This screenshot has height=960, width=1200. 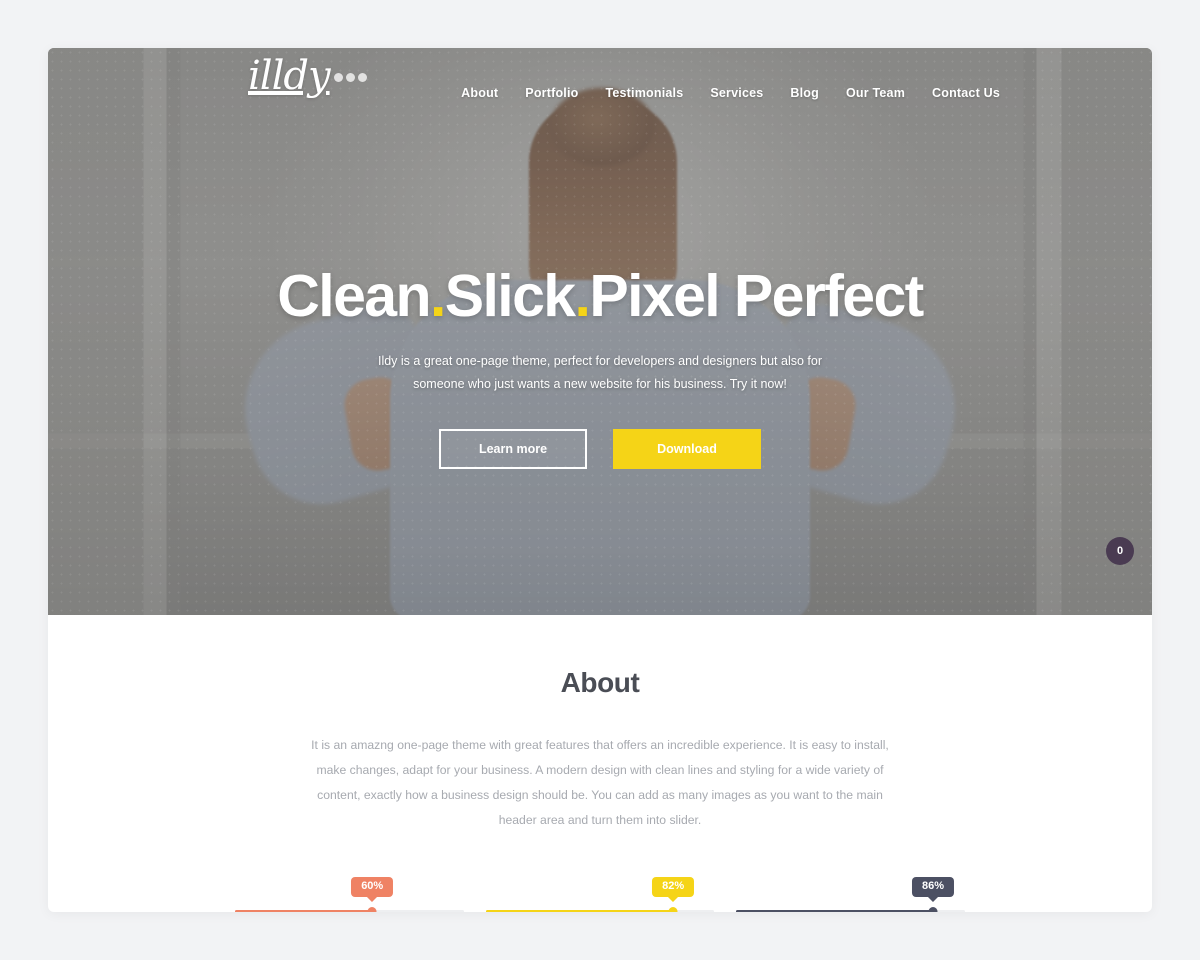 I want to click on skill-percent-badge: 82%, so click(x=673, y=890).